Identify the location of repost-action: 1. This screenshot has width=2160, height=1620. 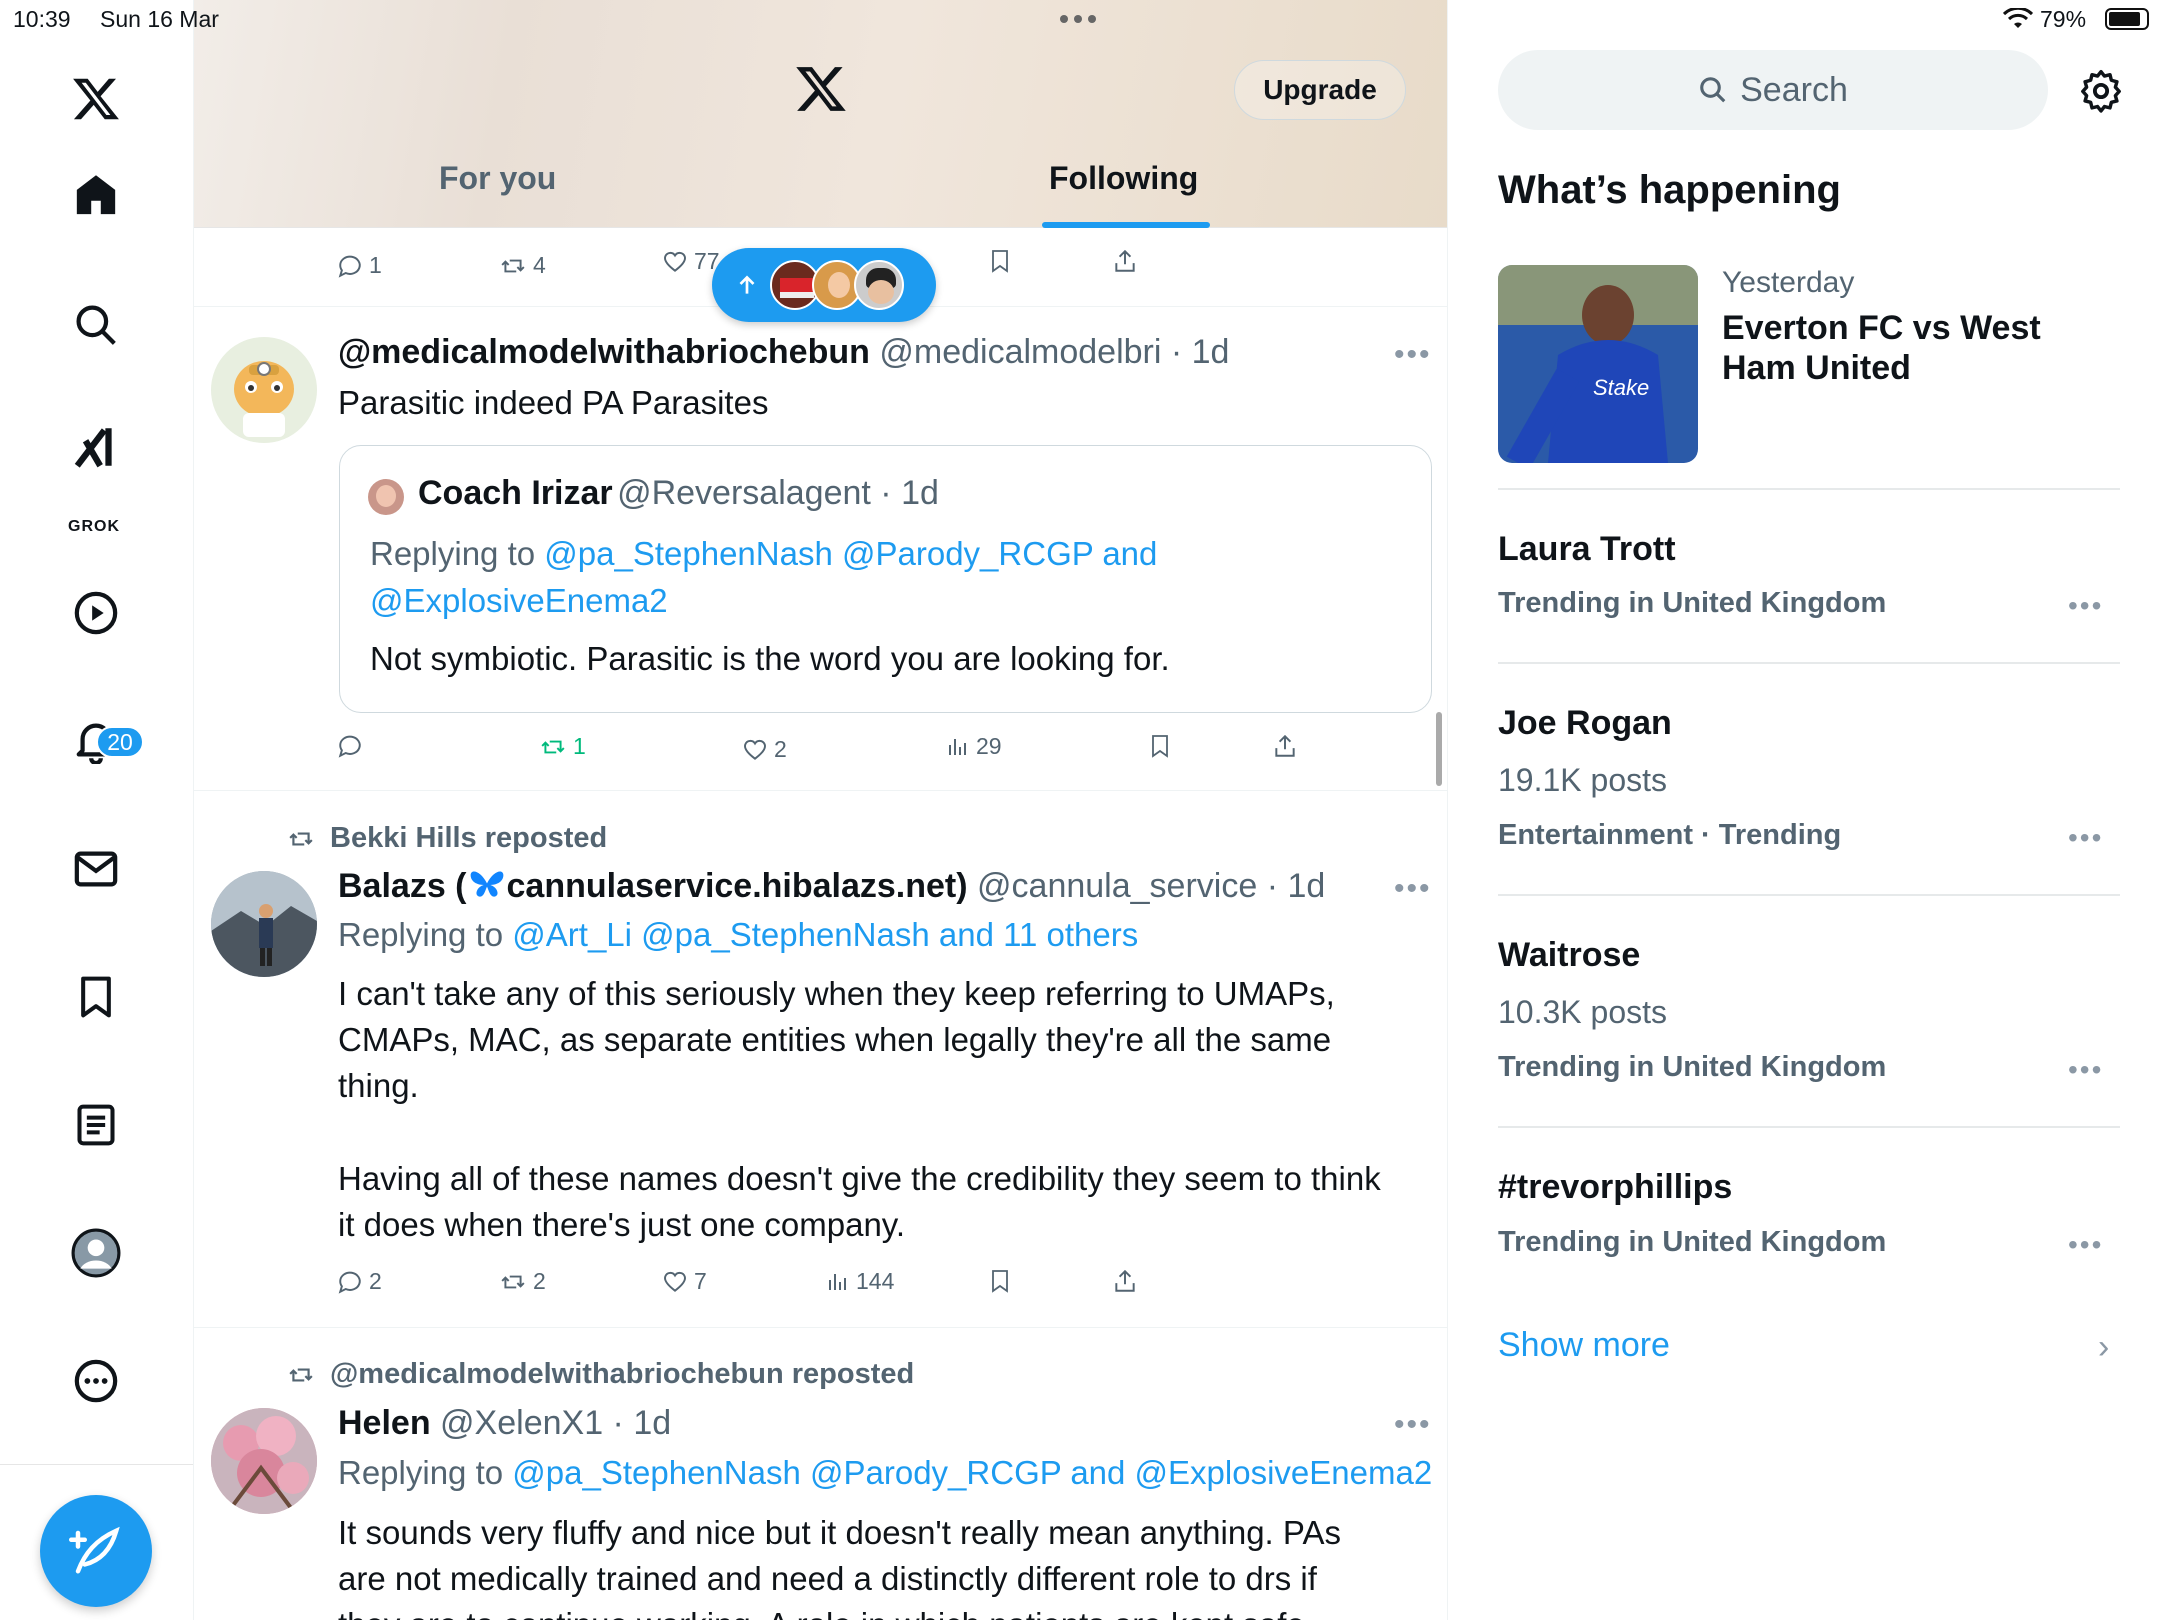
(562, 746).